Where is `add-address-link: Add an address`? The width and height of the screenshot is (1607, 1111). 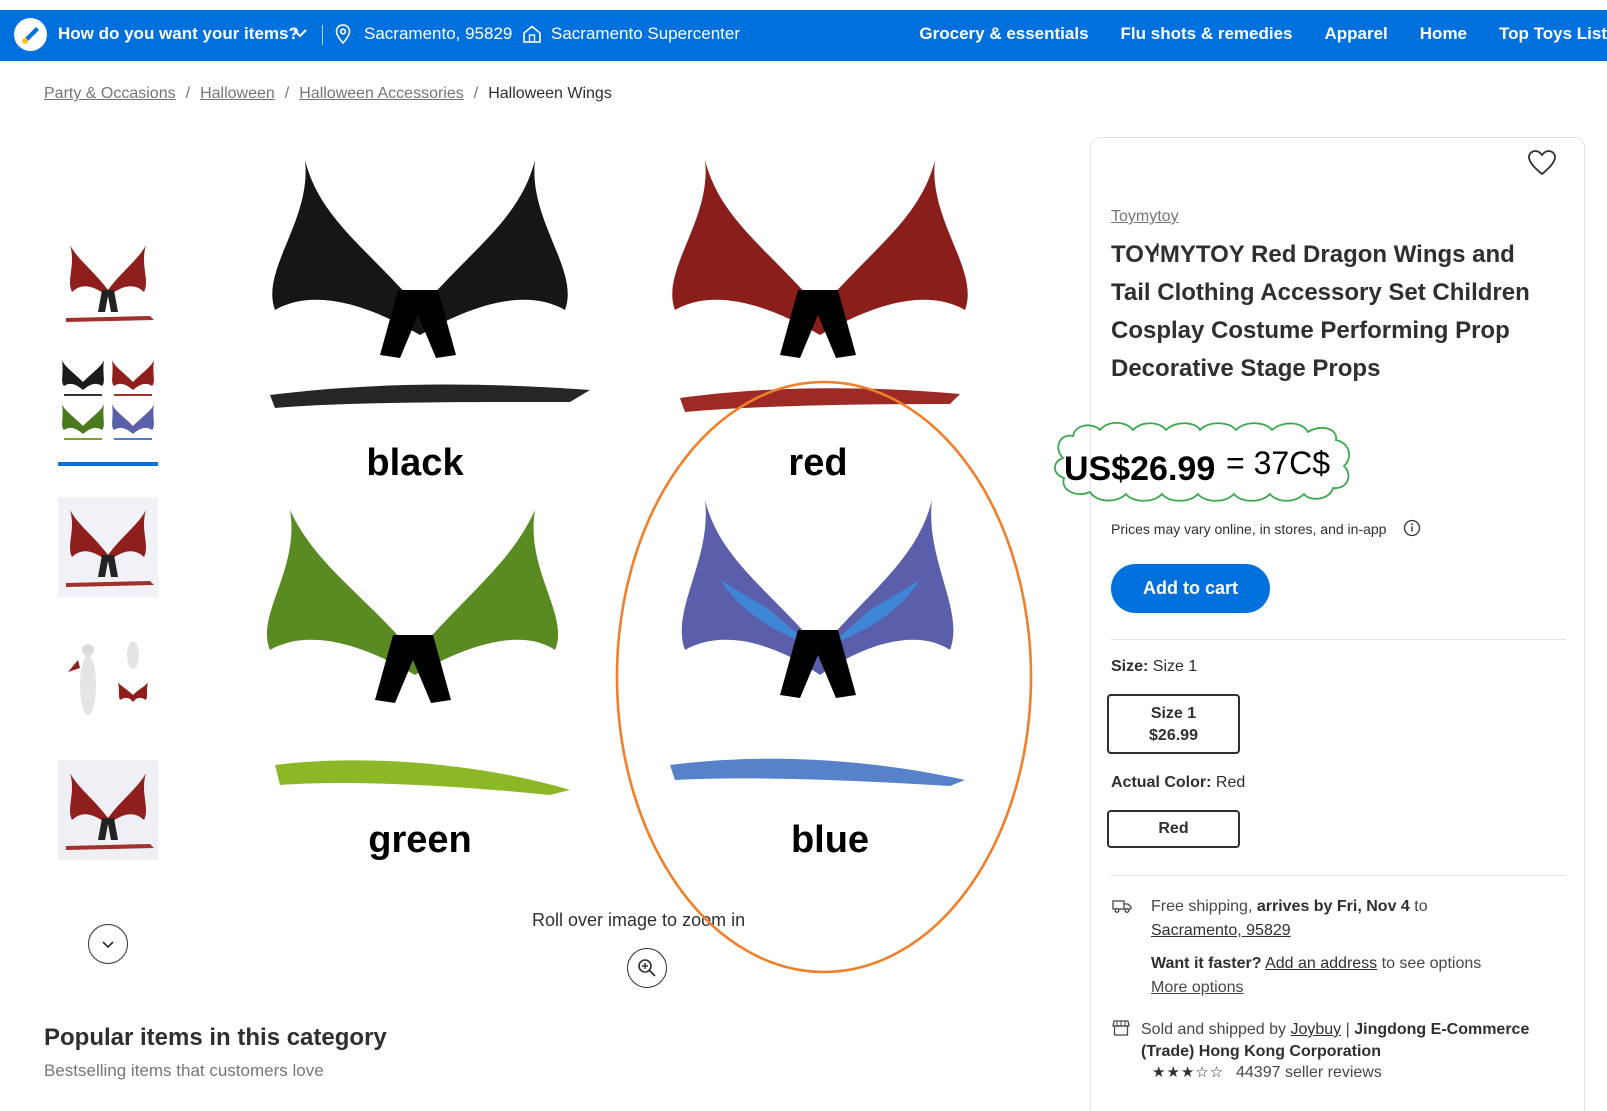 add-address-link: Add an address is located at coordinates (1321, 963).